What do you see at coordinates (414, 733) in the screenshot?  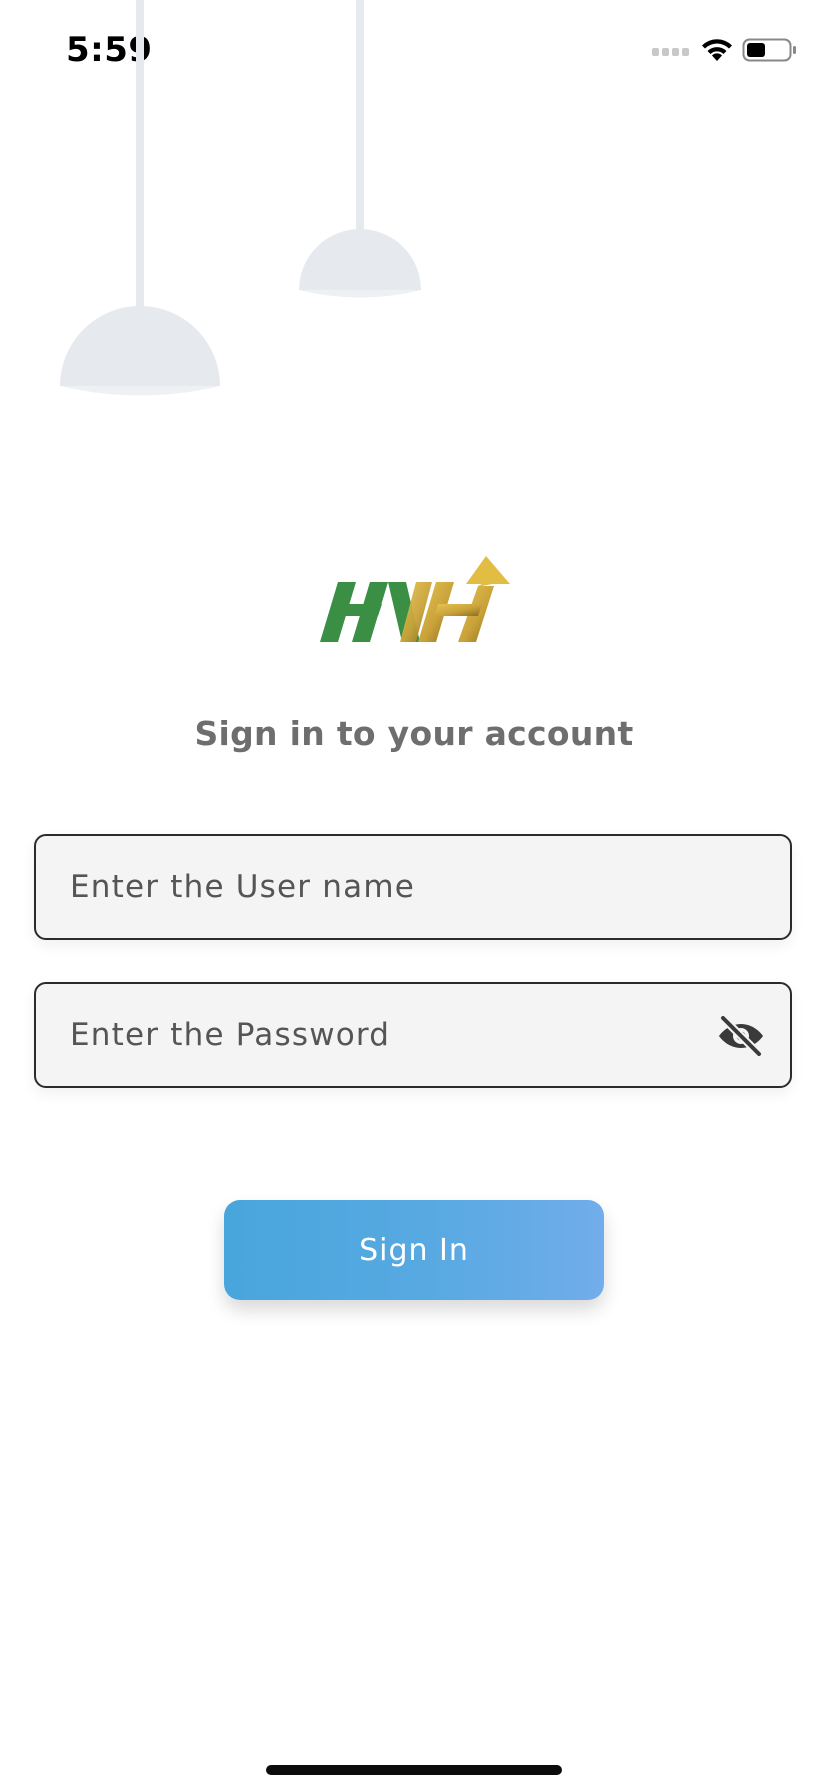 I see `signin-heading: Sign in to your account` at bounding box center [414, 733].